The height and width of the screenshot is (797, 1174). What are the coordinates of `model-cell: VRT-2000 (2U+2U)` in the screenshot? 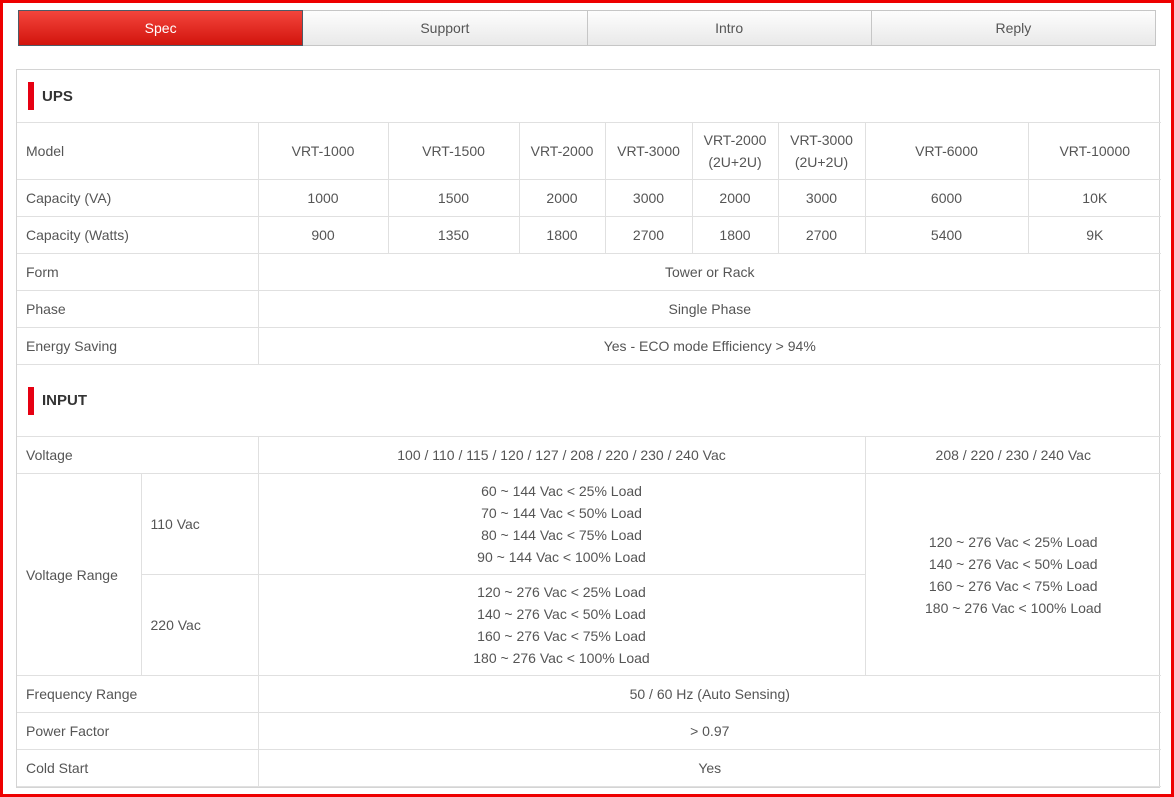 It's located at (735, 151).